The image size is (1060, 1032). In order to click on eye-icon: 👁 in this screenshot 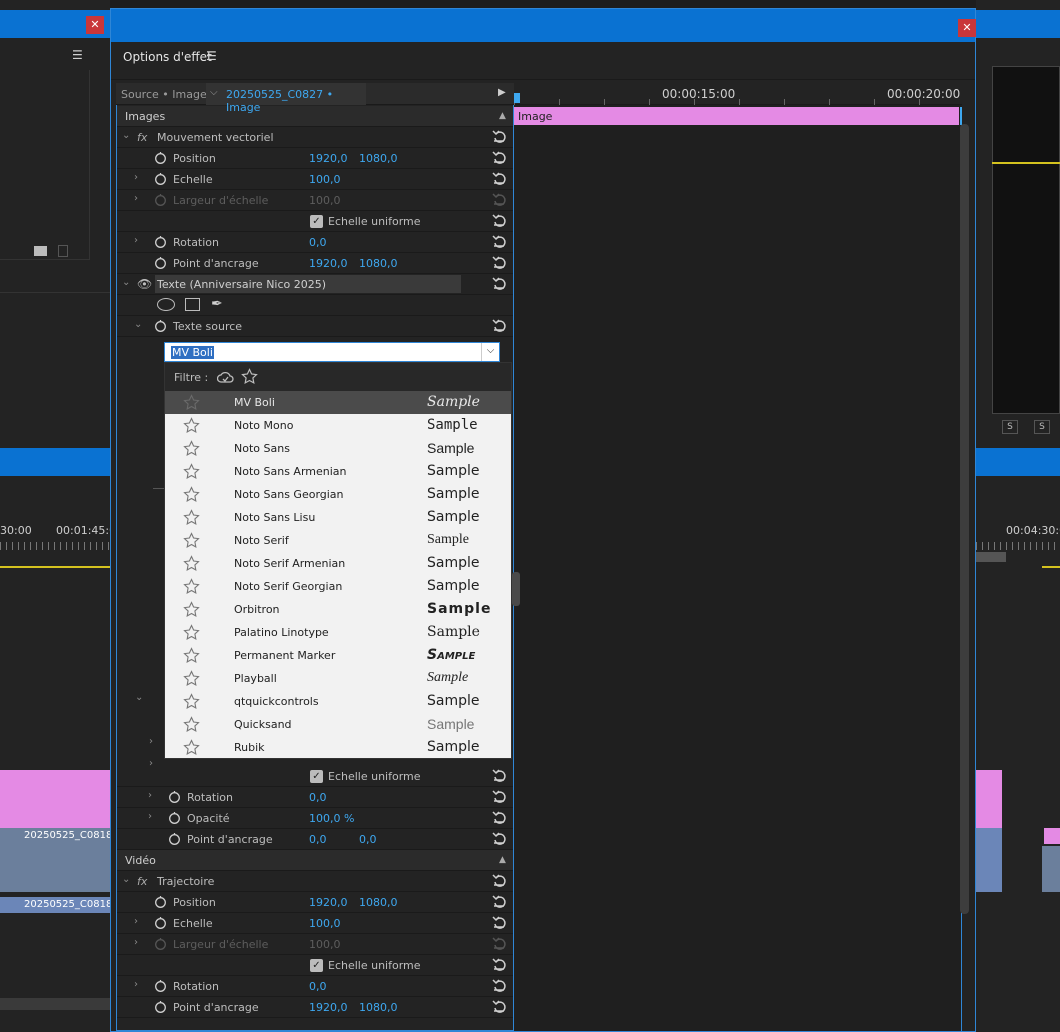, I will do `click(144, 284)`.